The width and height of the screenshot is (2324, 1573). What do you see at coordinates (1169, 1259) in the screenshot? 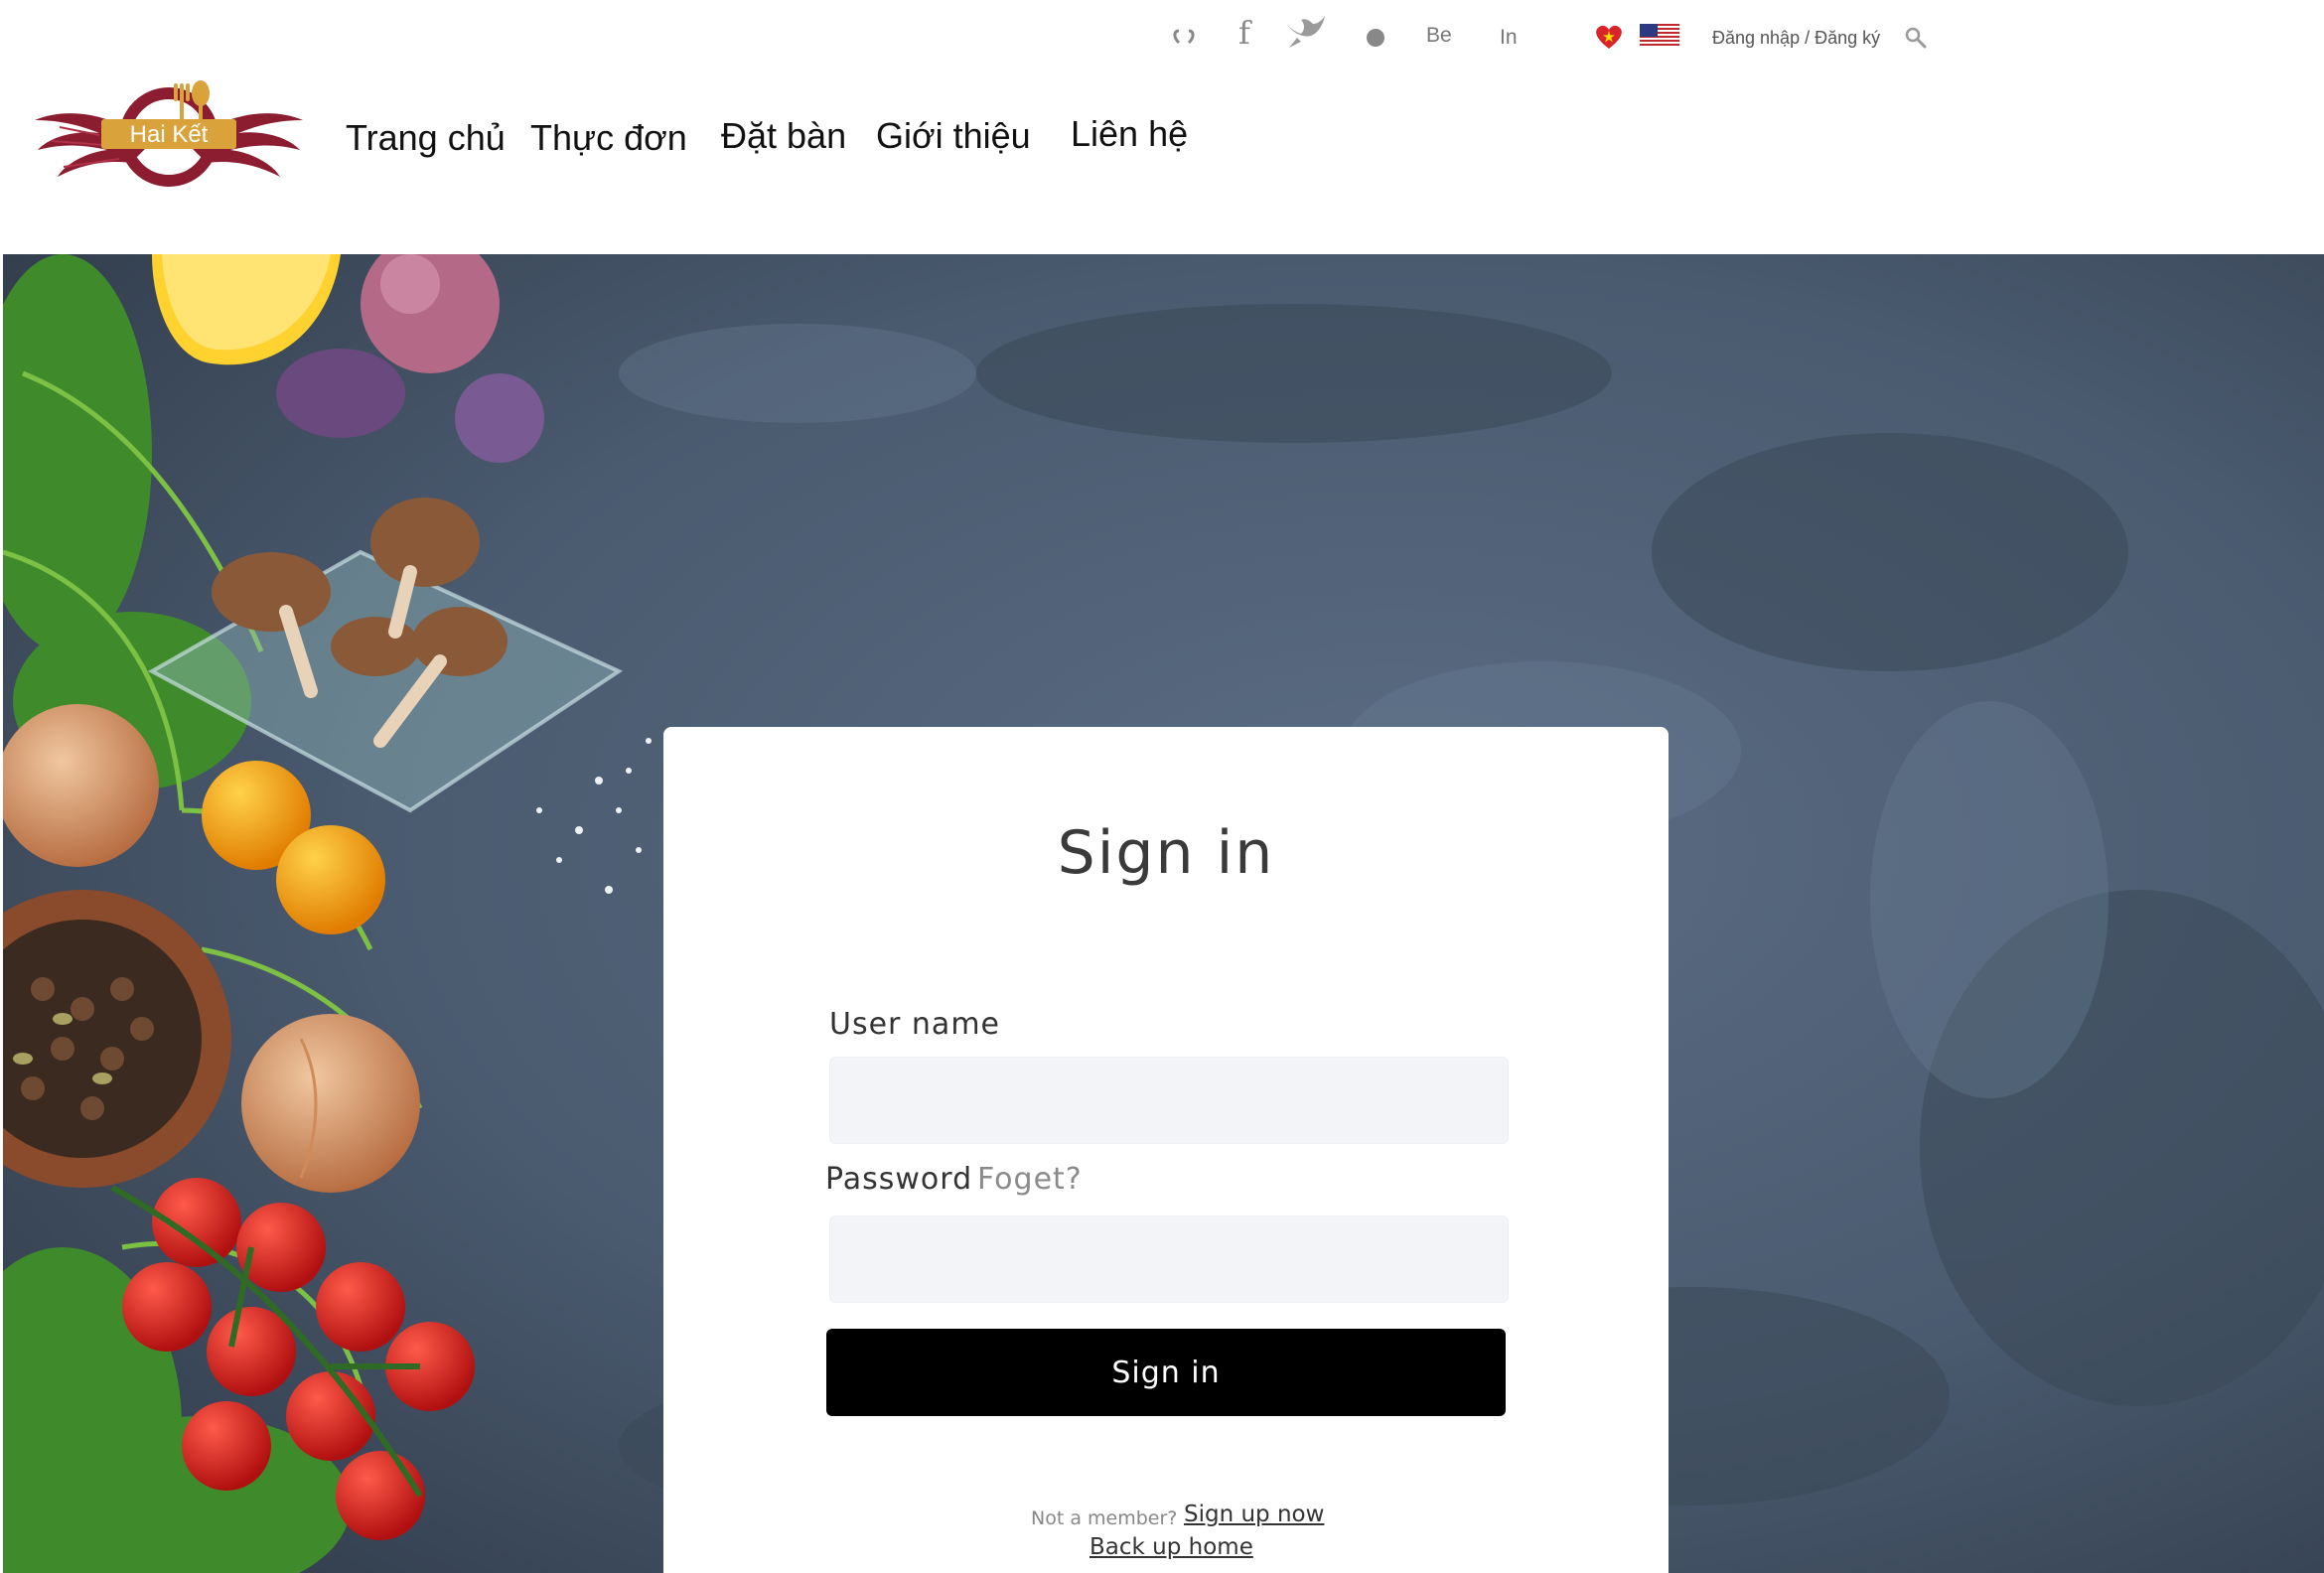
I see `password-input` at bounding box center [1169, 1259].